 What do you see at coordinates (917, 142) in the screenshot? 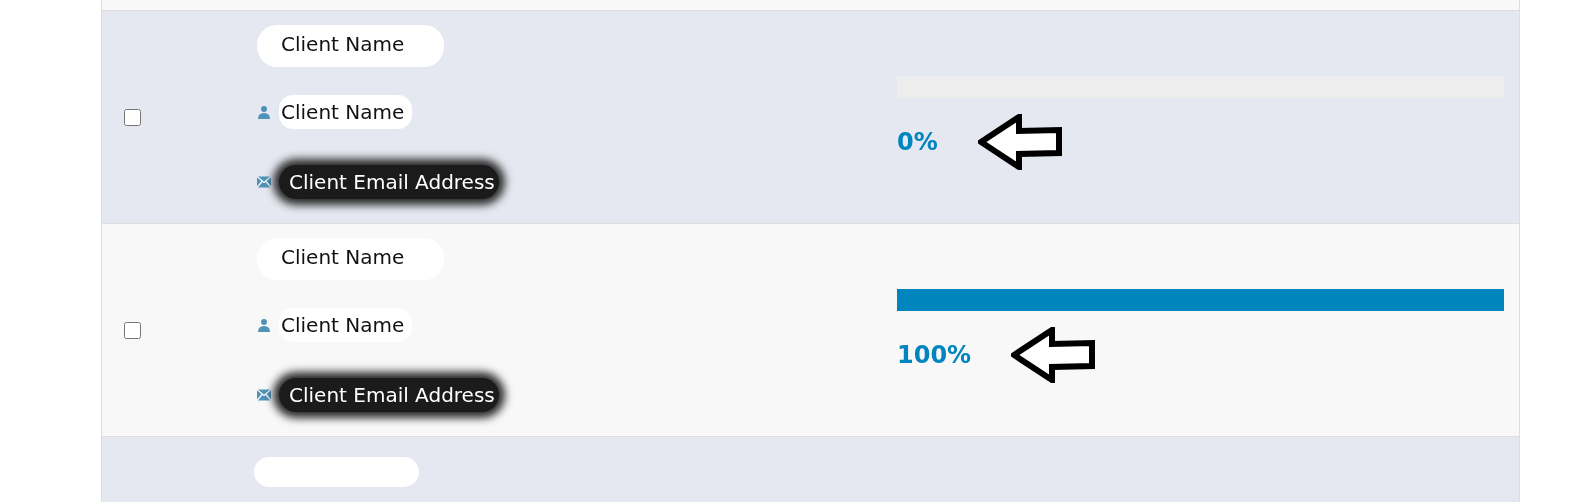
I see `progress-percent: 0%` at bounding box center [917, 142].